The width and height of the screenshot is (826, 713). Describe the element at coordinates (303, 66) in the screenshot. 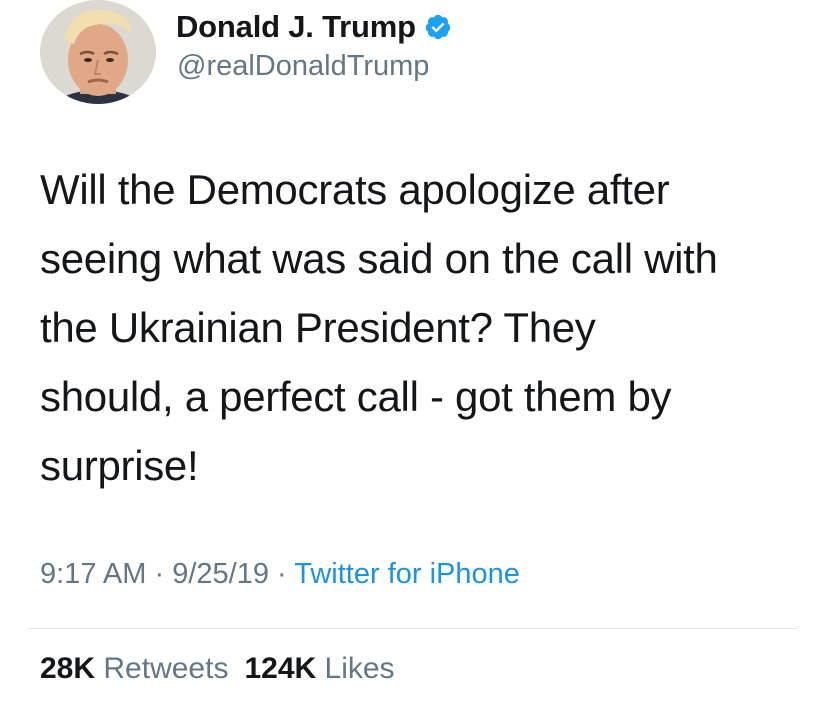

I see `author-handle: @realDonaldTrump` at that location.